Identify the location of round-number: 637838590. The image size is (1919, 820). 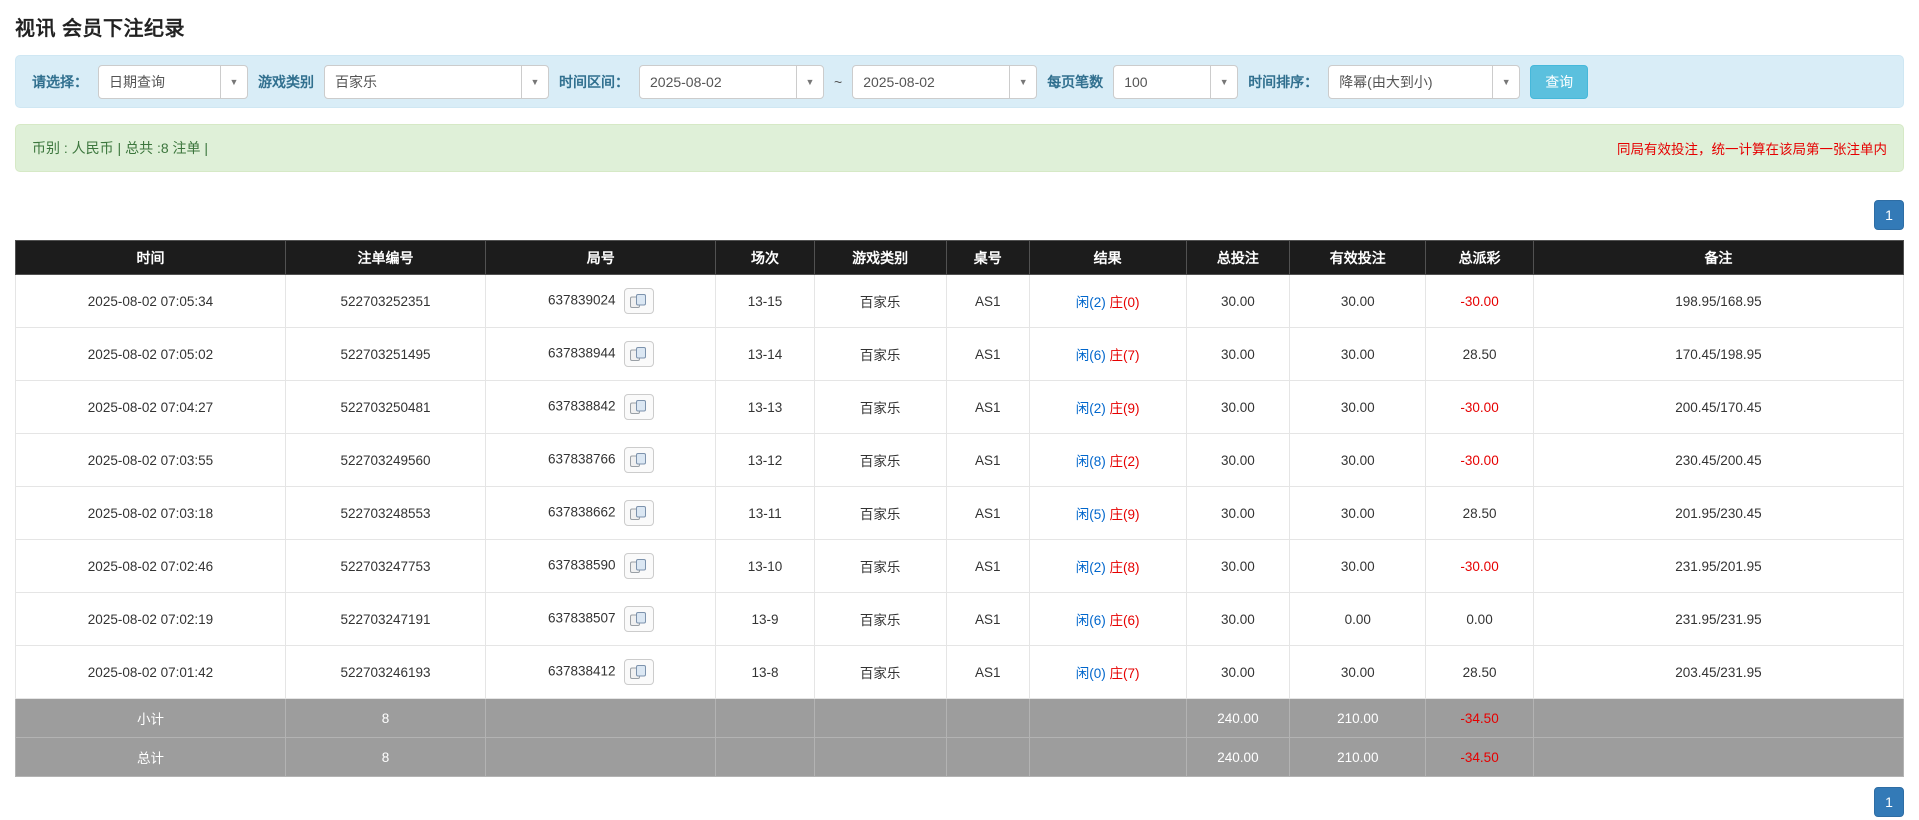
(581, 565).